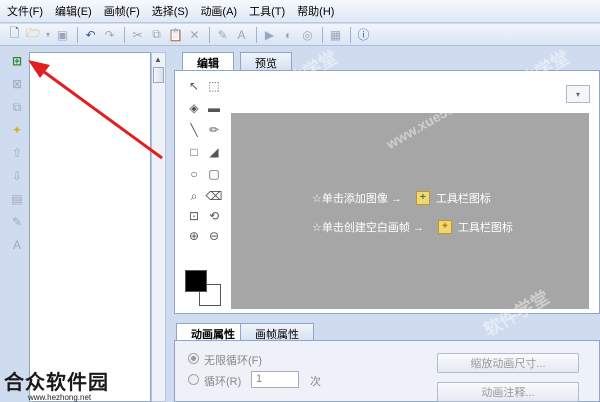 Image resolution: width=600 pixels, height=402 pixels. I want to click on hint-blank-frame-suffix: 工具栏图标, so click(485, 228).